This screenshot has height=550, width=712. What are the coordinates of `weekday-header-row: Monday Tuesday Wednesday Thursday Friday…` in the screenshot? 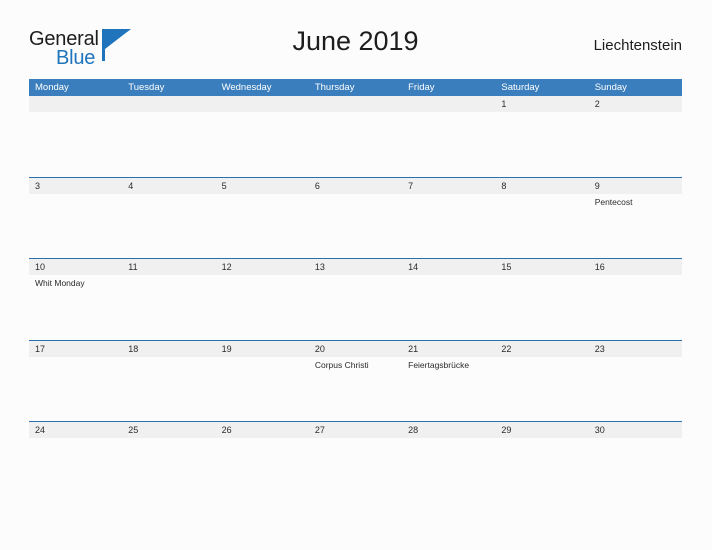 It's located at (355, 87).